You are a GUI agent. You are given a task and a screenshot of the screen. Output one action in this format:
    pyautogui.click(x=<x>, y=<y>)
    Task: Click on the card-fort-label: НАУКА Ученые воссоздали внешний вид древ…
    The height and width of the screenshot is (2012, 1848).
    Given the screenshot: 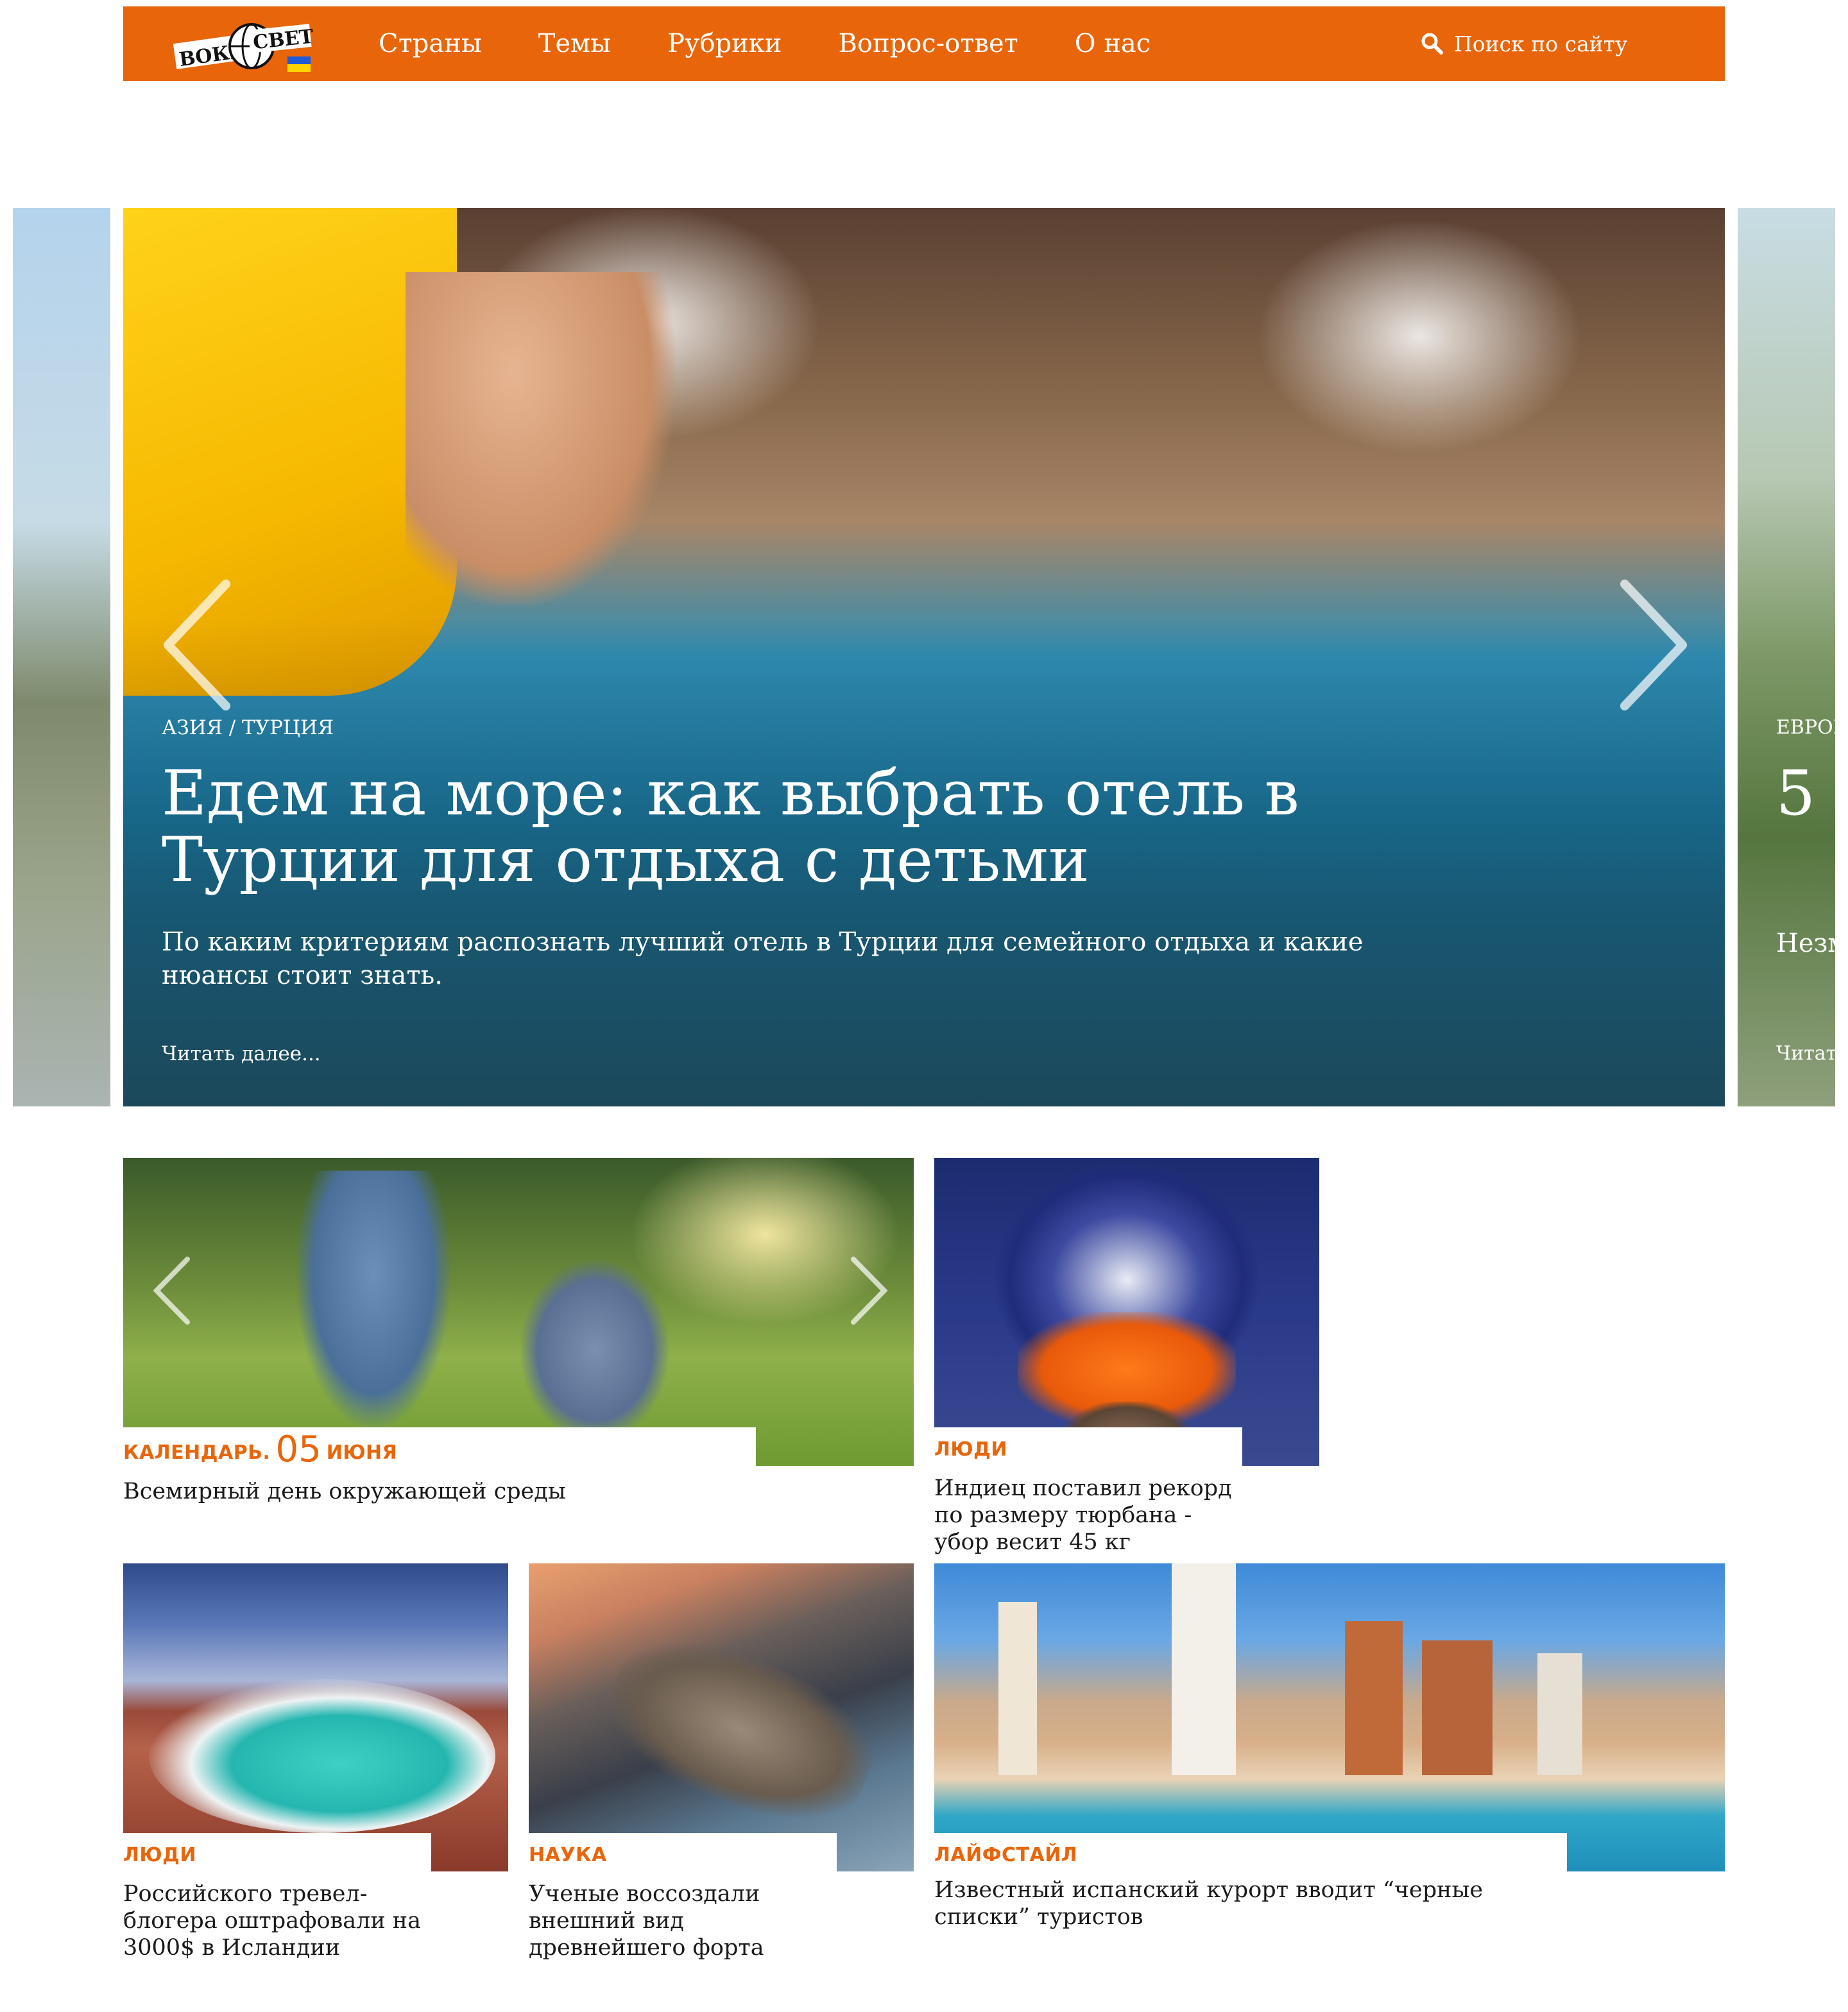 What is the action you would take?
    pyautogui.click(x=683, y=1900)
    